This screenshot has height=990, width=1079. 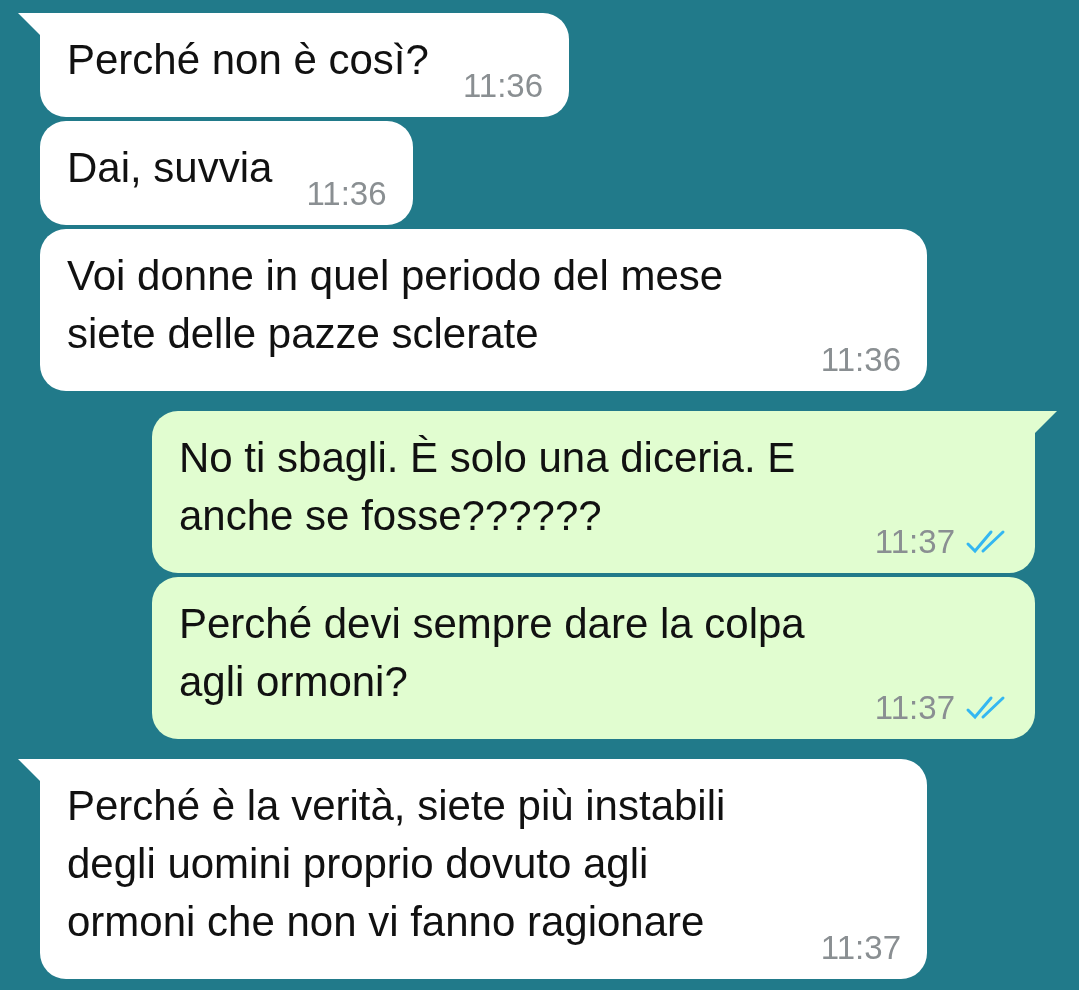 I want to click on message-text: Perché è la verità, siete più instabili degli uomini proprio dovuto agli ormoni che non vi fanno ragionare, so click(x=397, y=864).